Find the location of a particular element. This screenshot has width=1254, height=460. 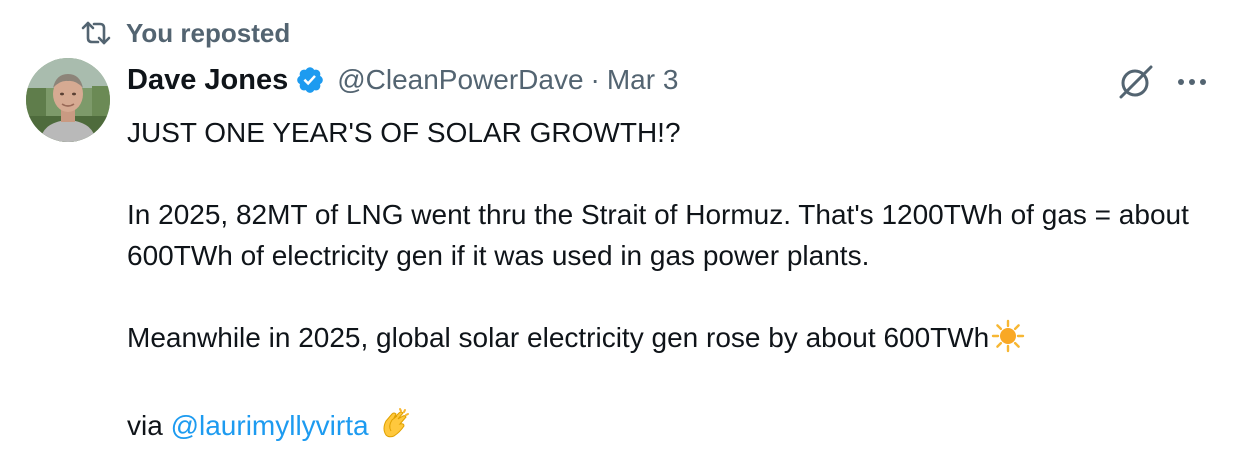

author-handle: @CleanPowerDave is located at coordinates (460, 80).